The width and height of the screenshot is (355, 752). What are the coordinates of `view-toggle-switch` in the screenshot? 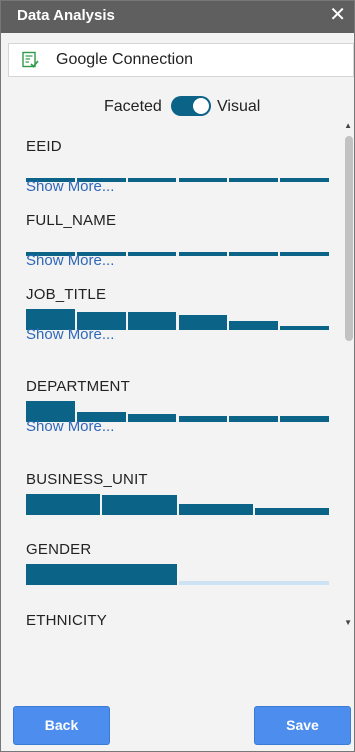 It's located at (191, 106).